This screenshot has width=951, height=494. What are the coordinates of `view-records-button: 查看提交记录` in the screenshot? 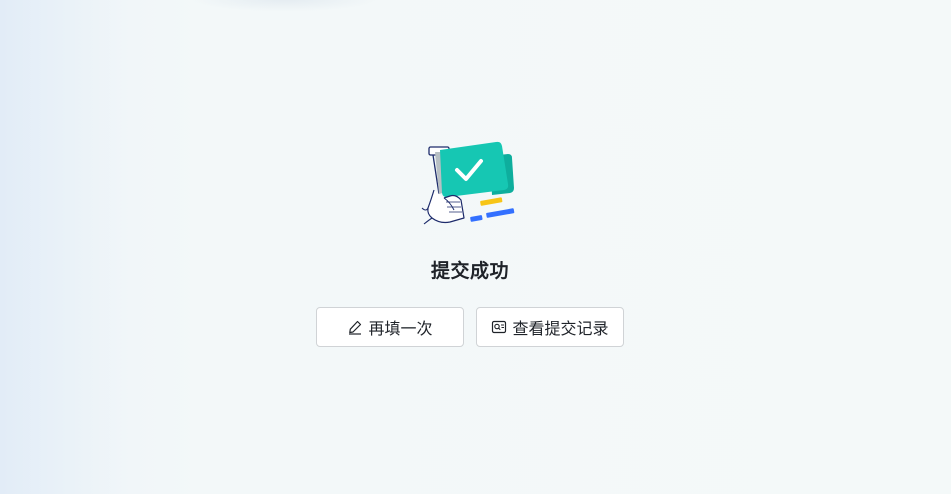 It's located at (550, 327).